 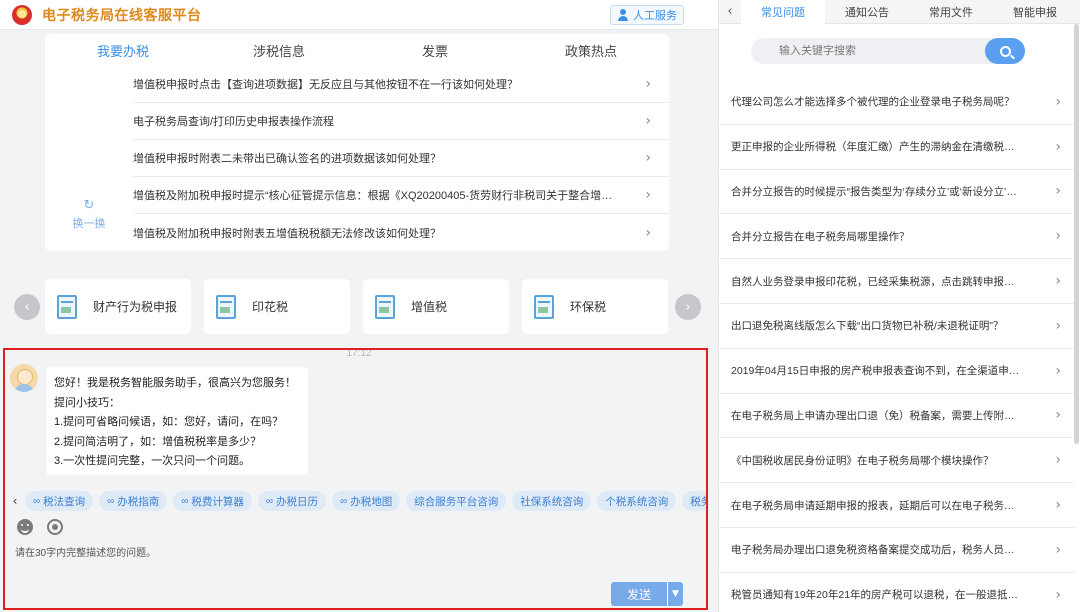 I want to click on tab-notices: 通知公告, so click(x=867, y=12).